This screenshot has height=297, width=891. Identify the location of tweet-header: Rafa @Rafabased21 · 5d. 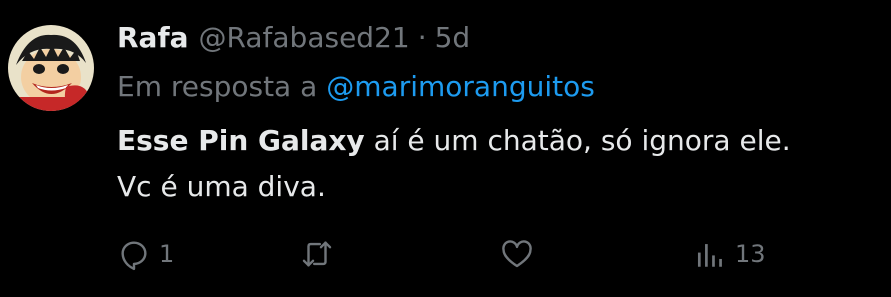
(293, 37).